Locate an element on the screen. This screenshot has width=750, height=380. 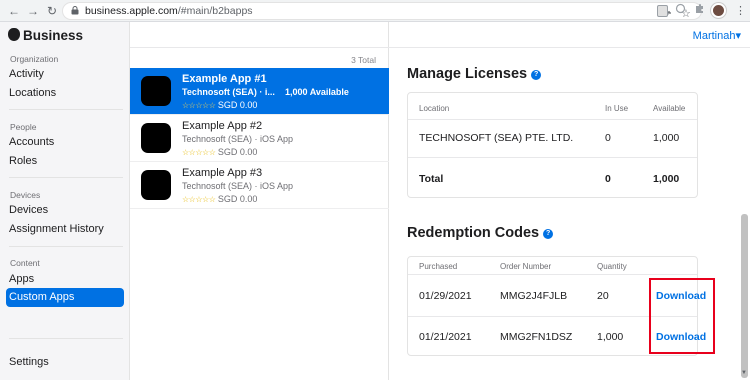
sidebar-item-roles: Roles is located at coordinates (23, 161).